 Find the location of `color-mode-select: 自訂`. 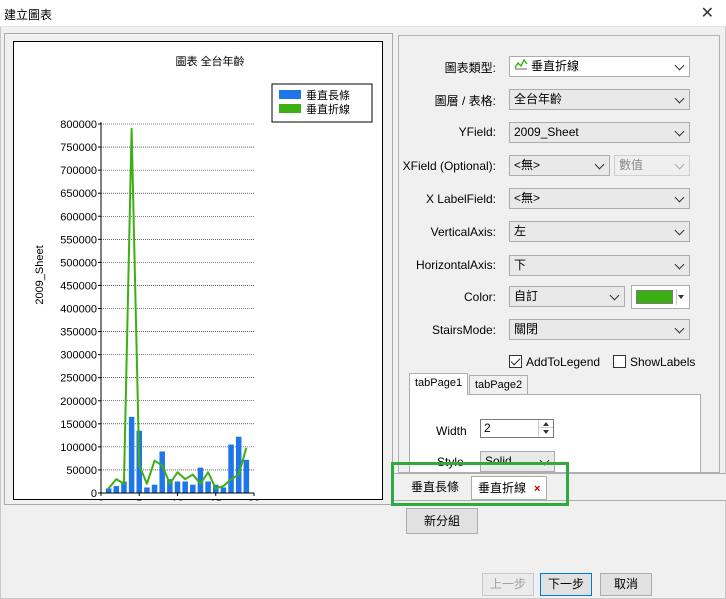

color-mode-select: 自訂 is located at coordinates (567, 296).